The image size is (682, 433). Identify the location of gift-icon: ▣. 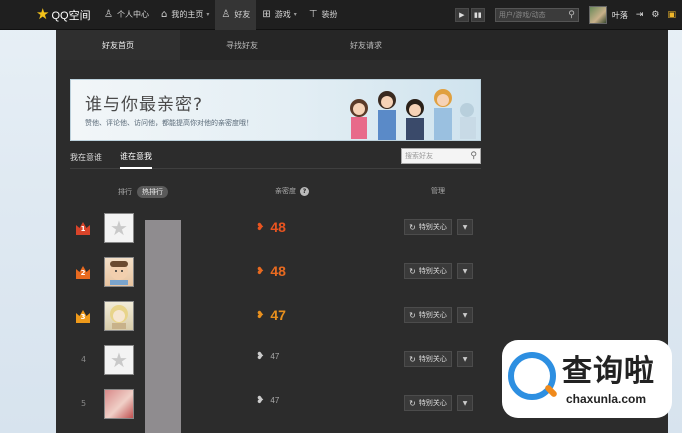
(671, 15).